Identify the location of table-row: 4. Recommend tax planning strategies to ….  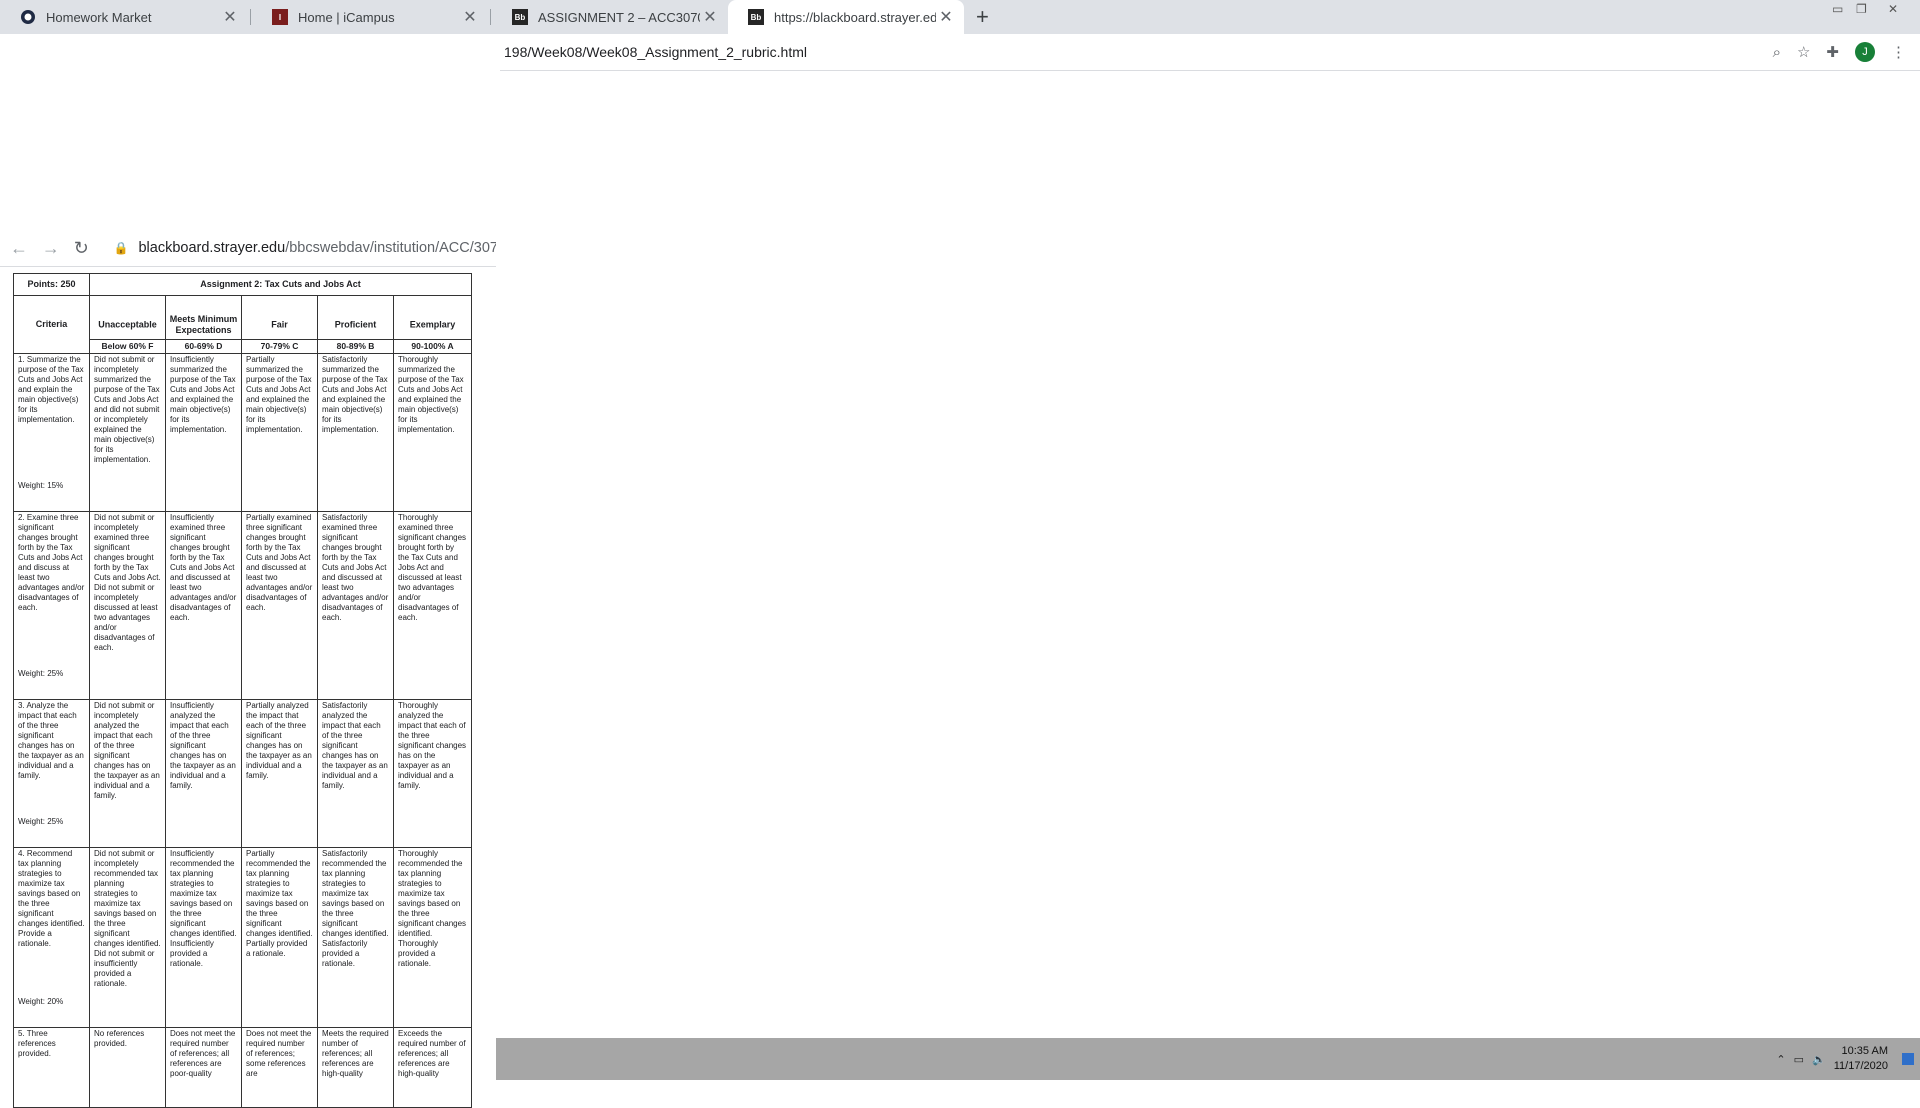
(242, 937).